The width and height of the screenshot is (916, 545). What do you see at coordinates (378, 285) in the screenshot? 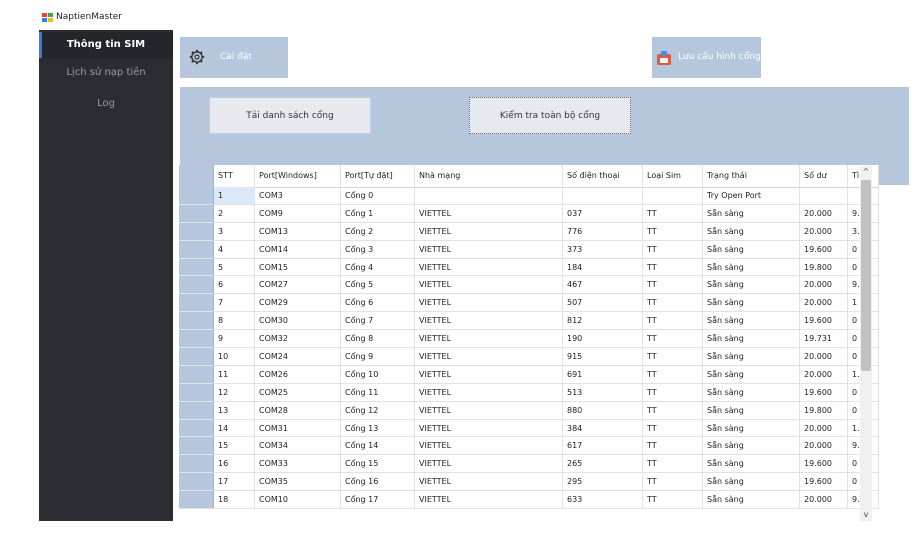
I see `port-custom-cell: Cổng 5` at bounding box center [378, 285].